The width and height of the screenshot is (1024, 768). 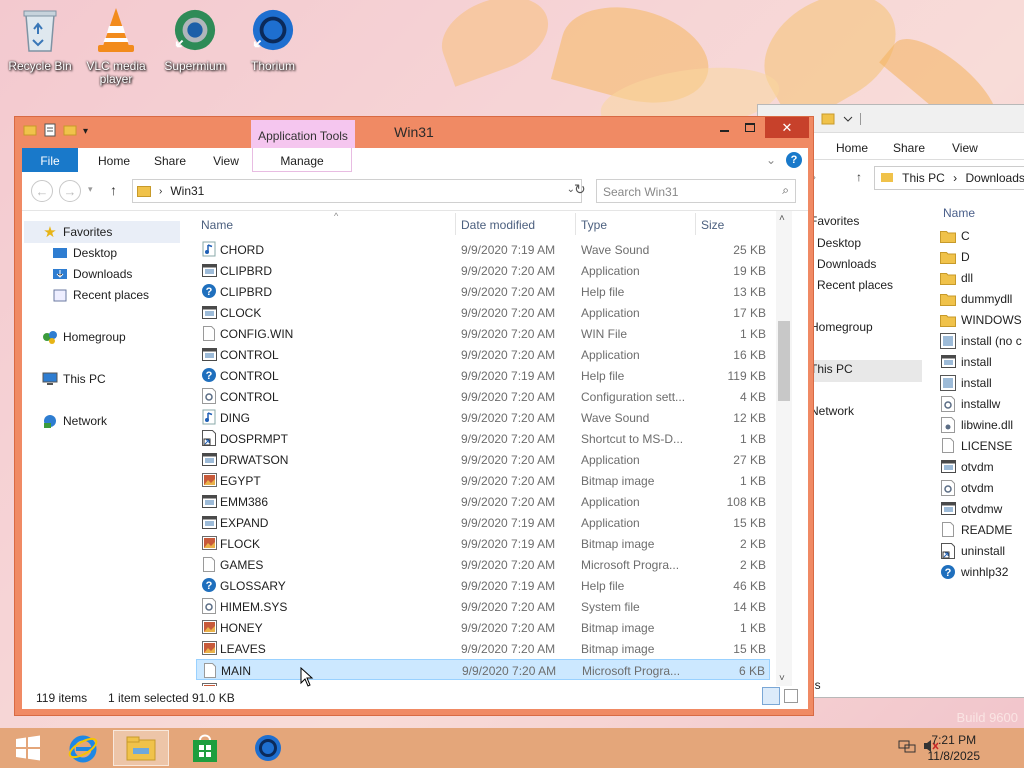 I want to click on desktop-icon-thorium: Thorium, so click(x=273, y=39).